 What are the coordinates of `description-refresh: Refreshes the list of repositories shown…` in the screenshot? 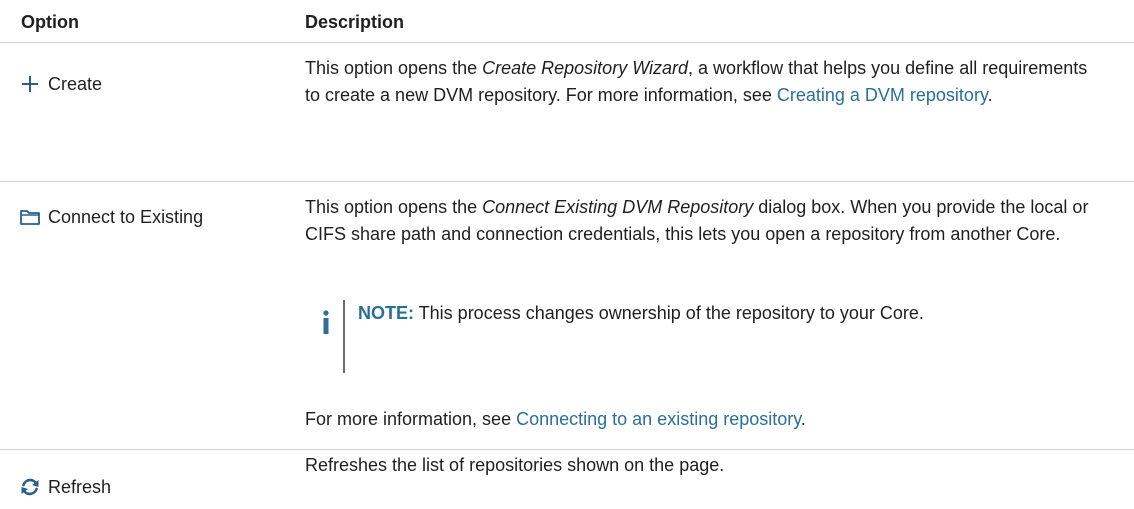 It's located at (705, 465).